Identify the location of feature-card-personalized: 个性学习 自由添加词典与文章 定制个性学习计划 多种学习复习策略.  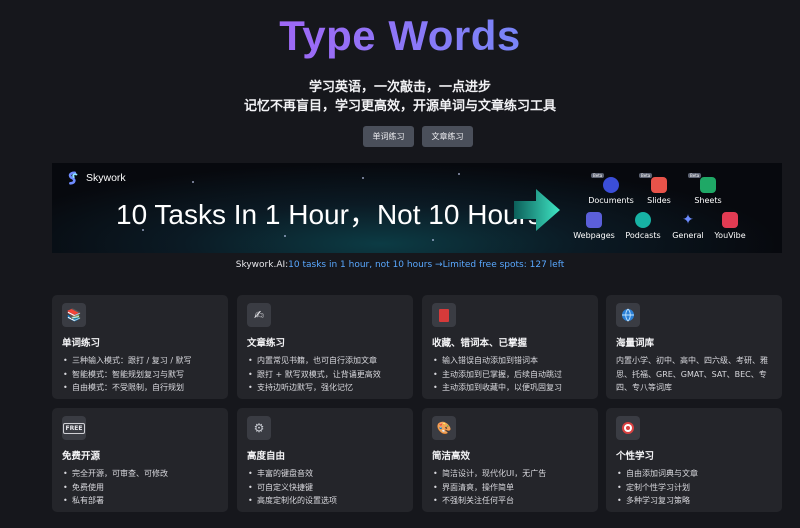
(694, 460).